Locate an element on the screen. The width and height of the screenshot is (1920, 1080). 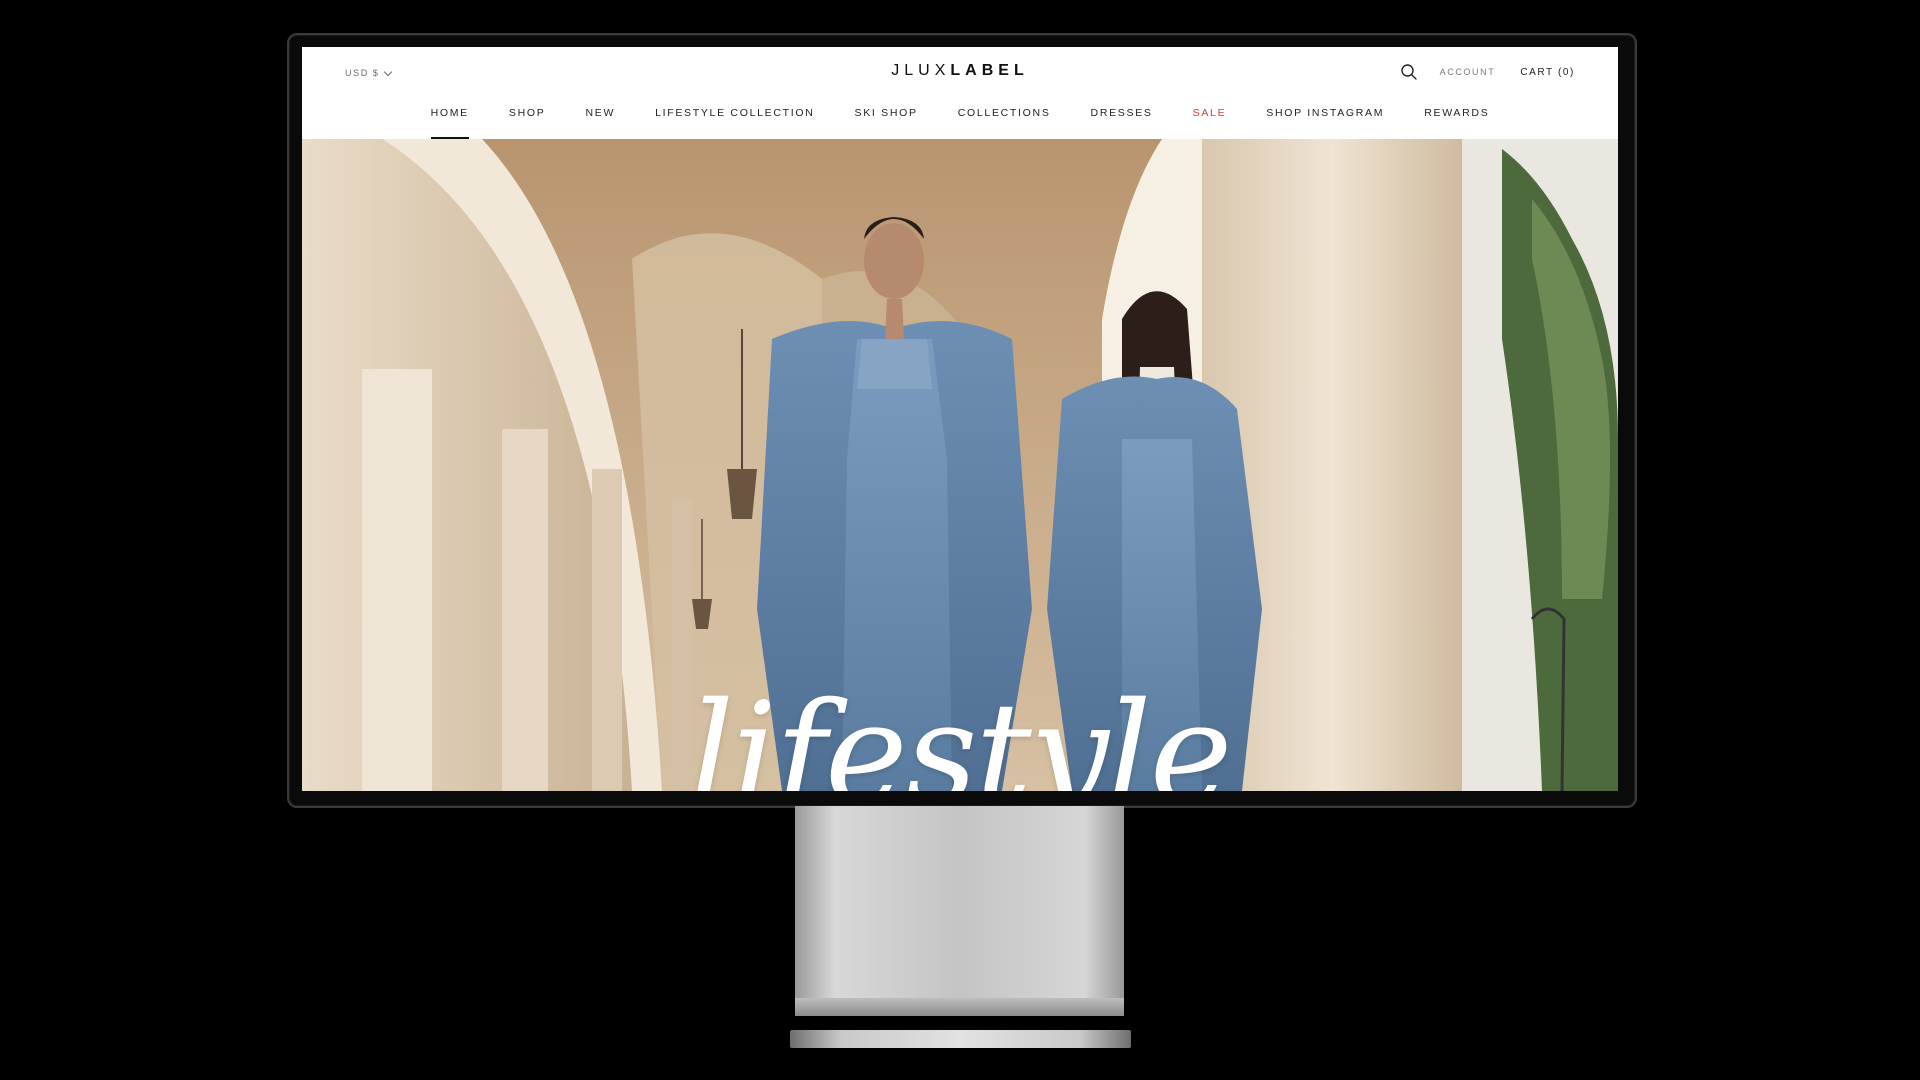
site-header: USD $ JLUXLABEL ACCOUNT CART (0) HOME SH is located at coordinates (960, 93).